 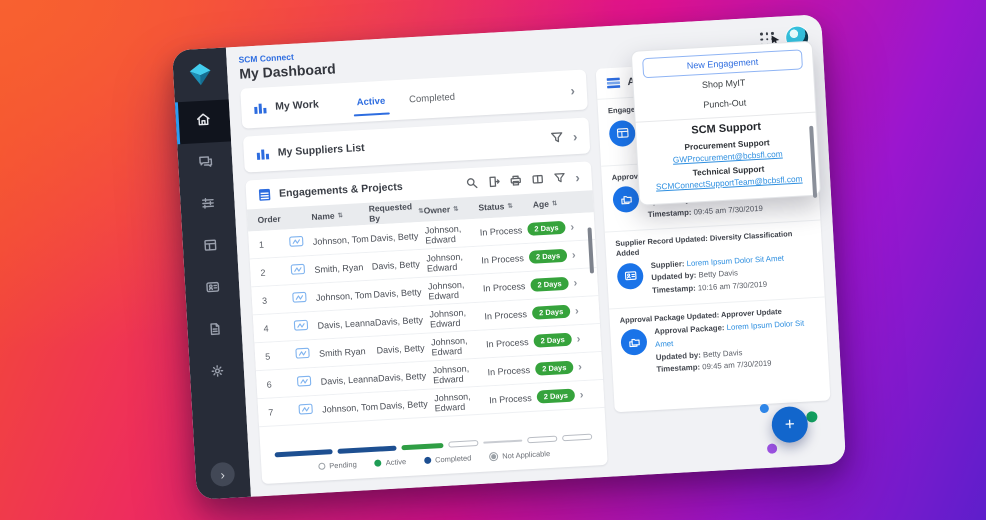 What do you see at coordinates (284, 218) in the screenshot?
I see `column-order: Order` at bounding box center [284, 218].